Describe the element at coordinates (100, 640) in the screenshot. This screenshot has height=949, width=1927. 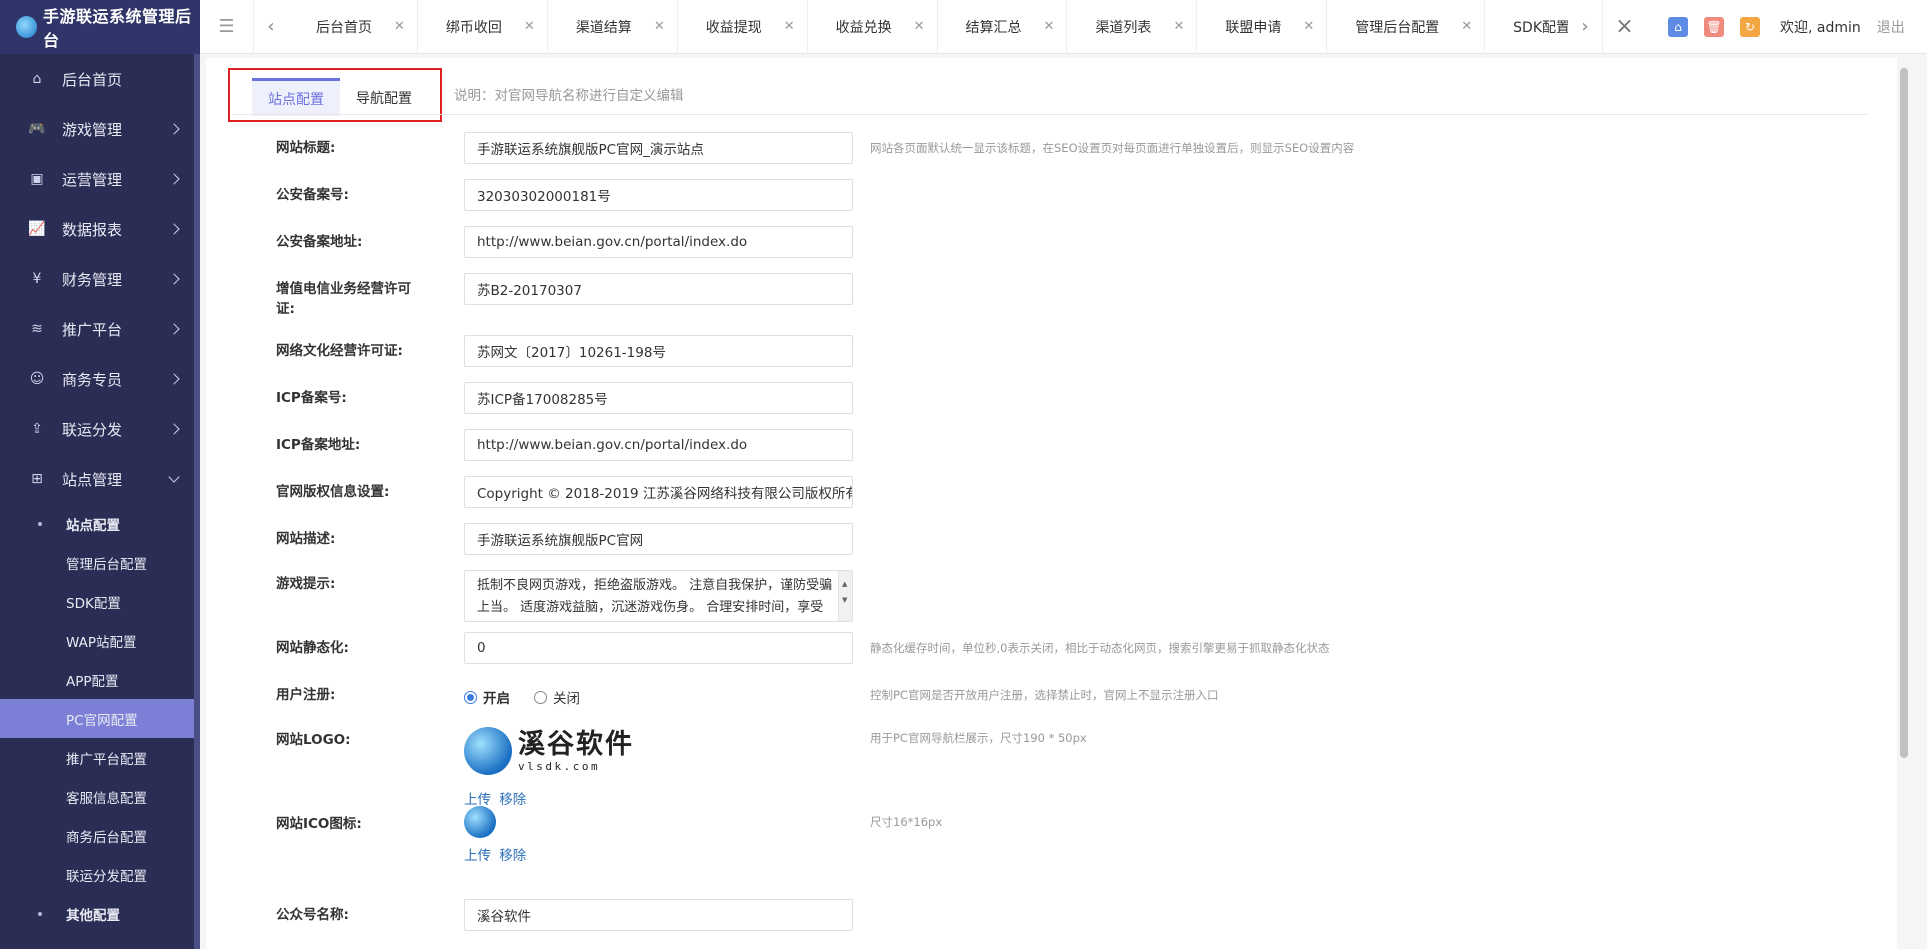
I see `sidebar-subitem: WAP站配置` at that location.